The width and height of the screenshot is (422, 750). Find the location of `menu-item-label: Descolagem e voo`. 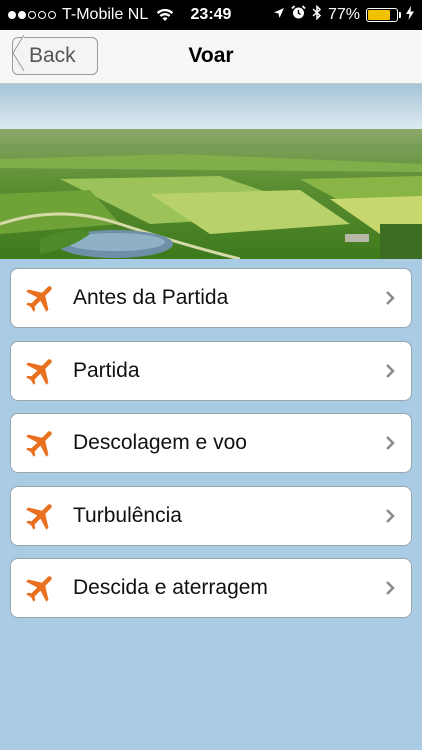

menu-item-label: Descolagem e voo is located at coordinates (160, 442).